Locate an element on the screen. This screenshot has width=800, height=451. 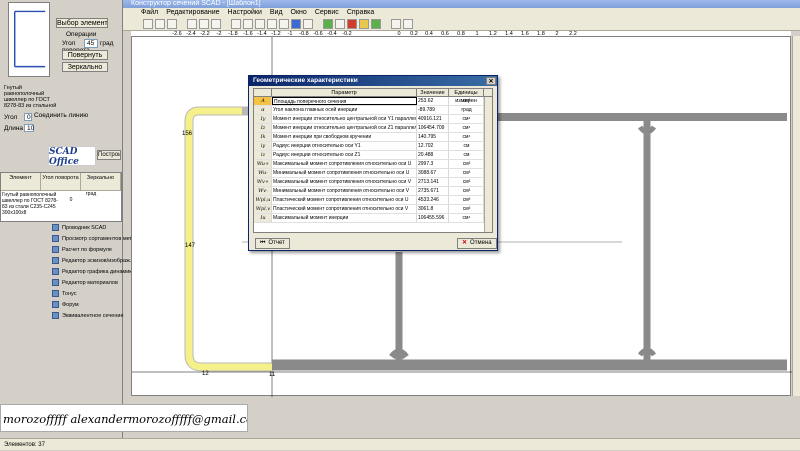
grid-cell-value: 4533.246 is located at coordinates (433, 200).